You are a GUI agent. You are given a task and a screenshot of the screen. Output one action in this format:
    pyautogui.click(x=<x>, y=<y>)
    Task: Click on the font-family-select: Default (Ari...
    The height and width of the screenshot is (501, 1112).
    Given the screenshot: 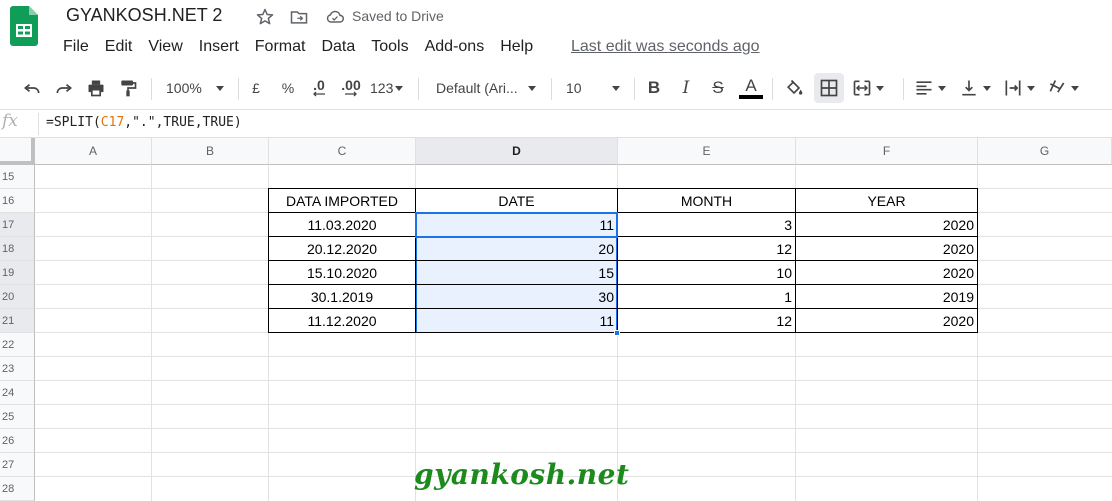 What is the action you would take?
    pyautogui.click(x=489, y=88)
    